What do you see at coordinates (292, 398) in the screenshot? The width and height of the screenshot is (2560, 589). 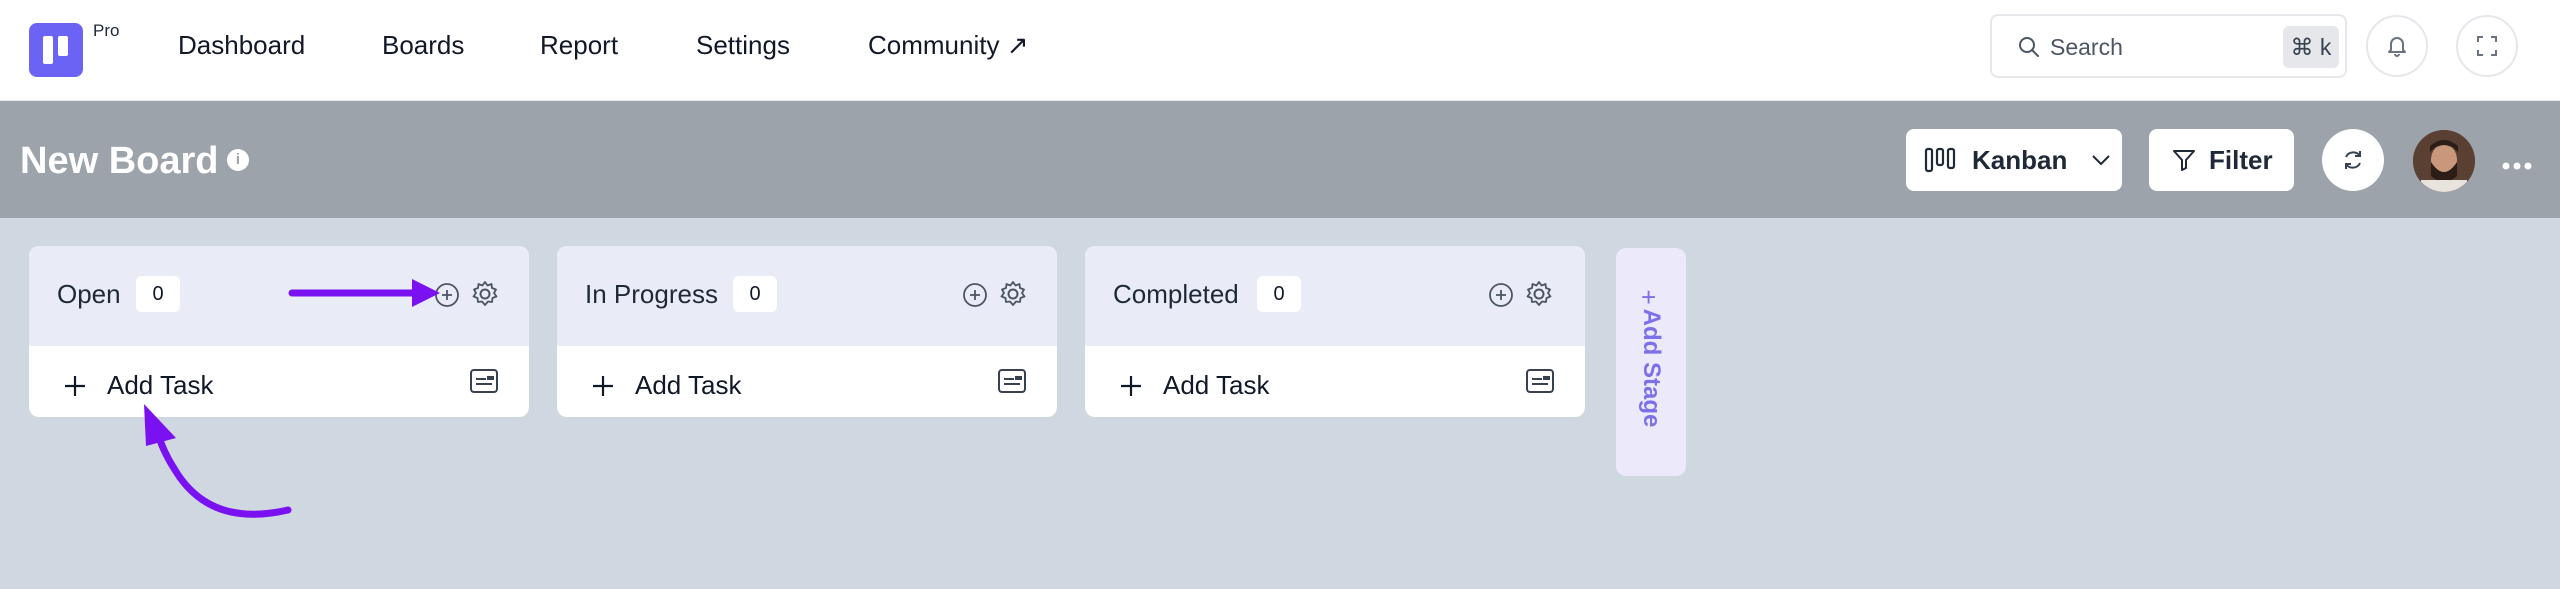 I see `annotation-arrows` at bounding box center [292, 398].